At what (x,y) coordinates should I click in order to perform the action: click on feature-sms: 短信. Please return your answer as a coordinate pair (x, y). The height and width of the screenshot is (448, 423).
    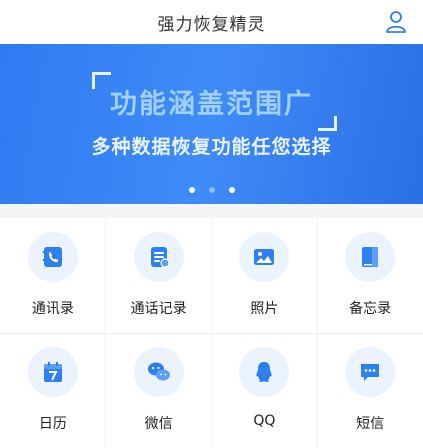
    Looking at the image, I should click on (370, 390).